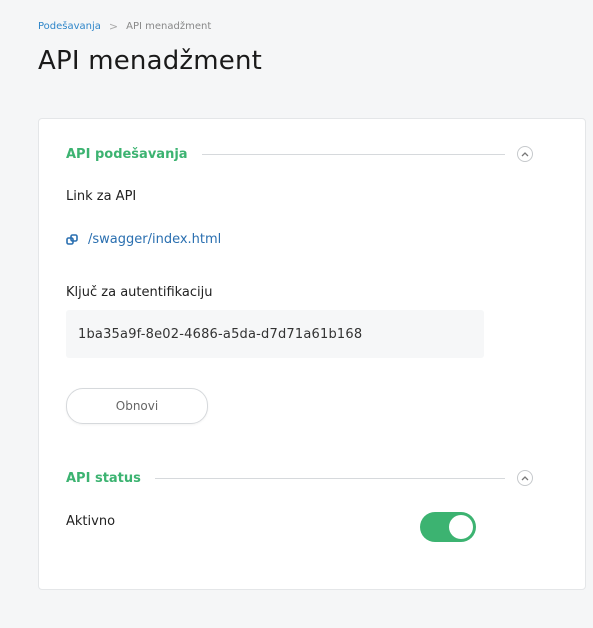  Describe the element at coordinates (72, 239) in the screenshot. I see `link-icon` at that location.